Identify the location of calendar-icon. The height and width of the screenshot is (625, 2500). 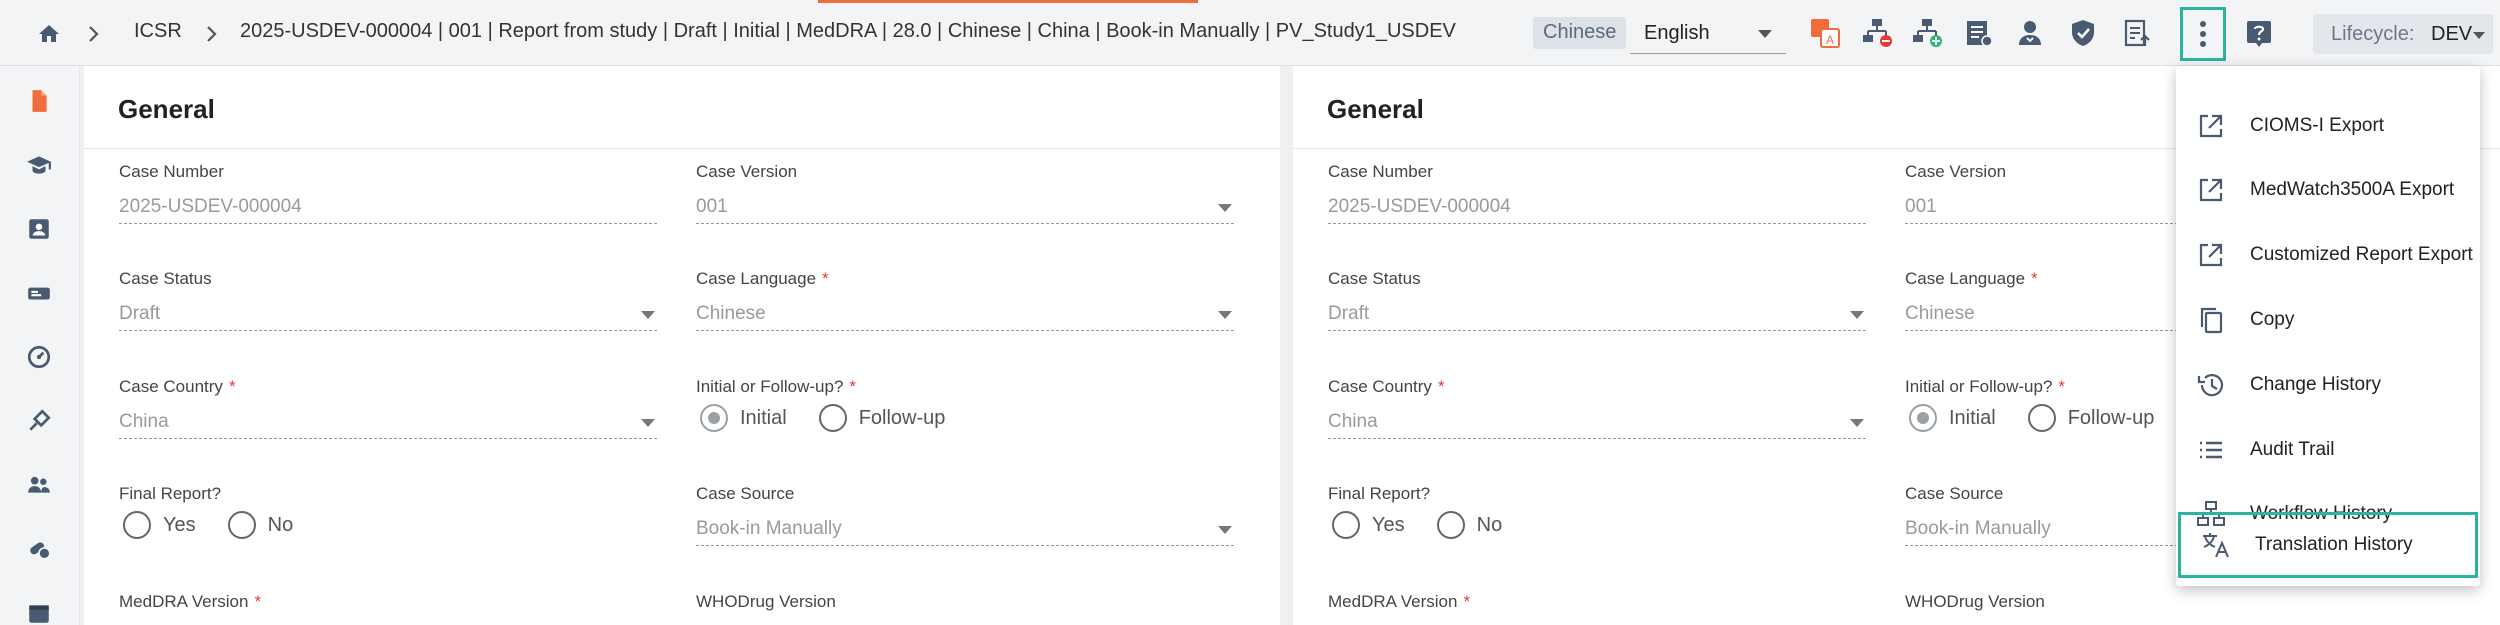
(39, 612).